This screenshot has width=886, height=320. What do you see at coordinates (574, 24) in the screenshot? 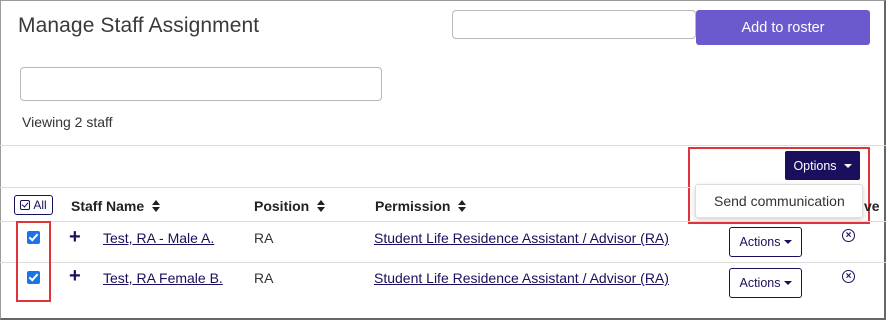
I see `top-input-field` at bounding box center [574, 24].